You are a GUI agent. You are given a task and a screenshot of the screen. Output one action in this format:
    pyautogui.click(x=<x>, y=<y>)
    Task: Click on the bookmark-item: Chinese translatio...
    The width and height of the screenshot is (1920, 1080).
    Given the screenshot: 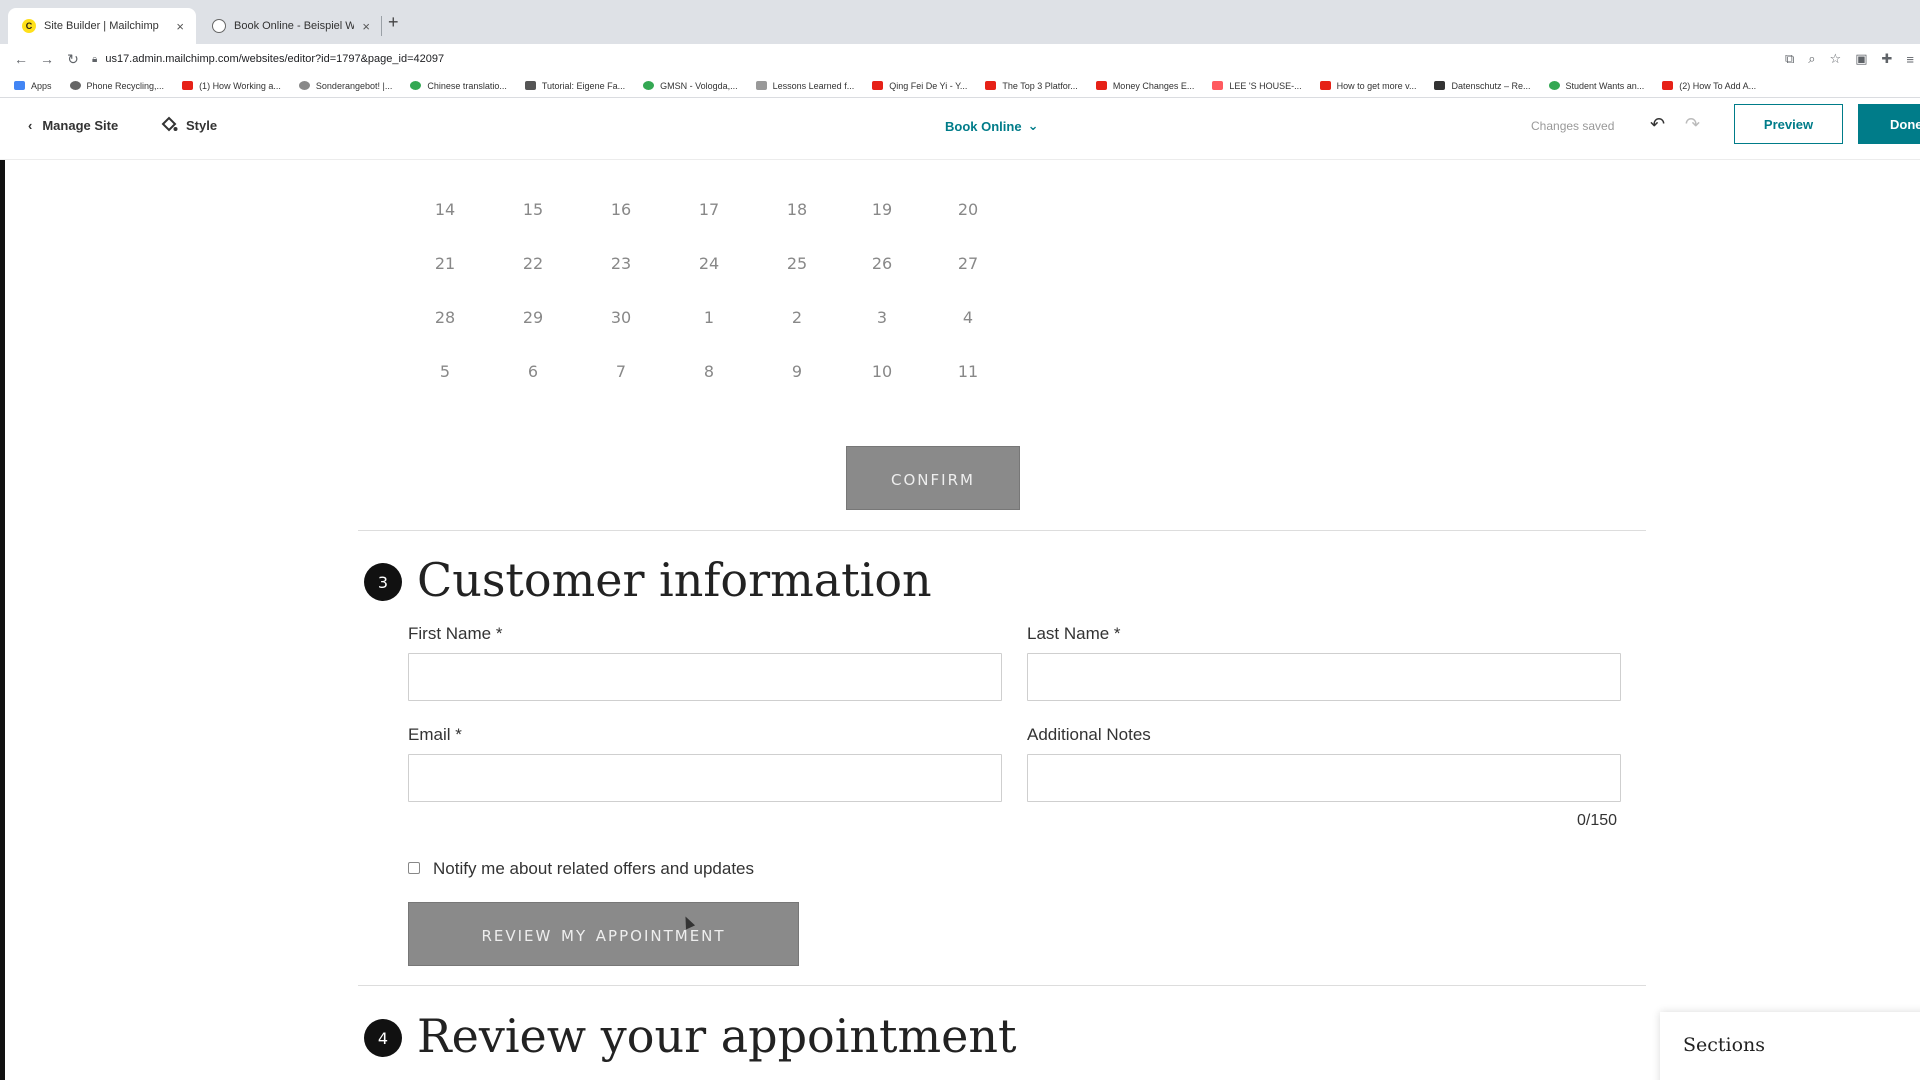 What is the action you would take?
    pyautogui.click(x=458, y=86)
    